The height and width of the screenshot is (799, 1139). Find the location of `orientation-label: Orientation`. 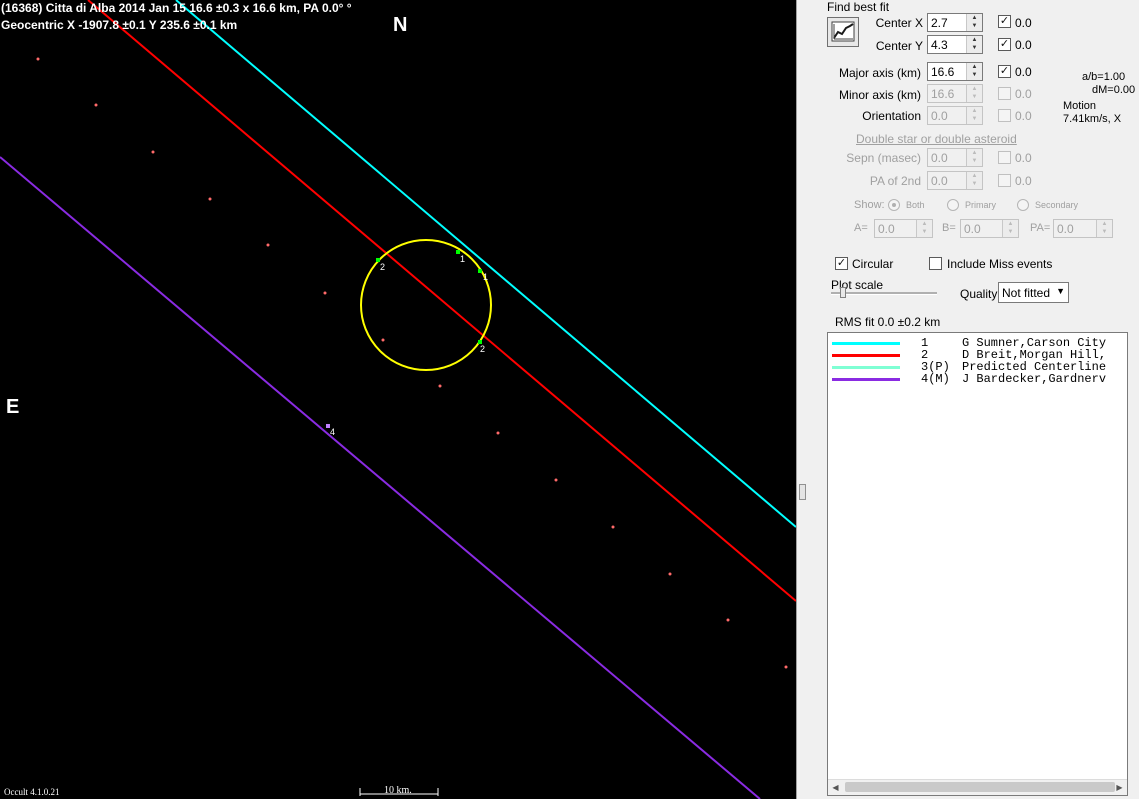

orientation-label: Orientation is located at coordinates (891, 116).